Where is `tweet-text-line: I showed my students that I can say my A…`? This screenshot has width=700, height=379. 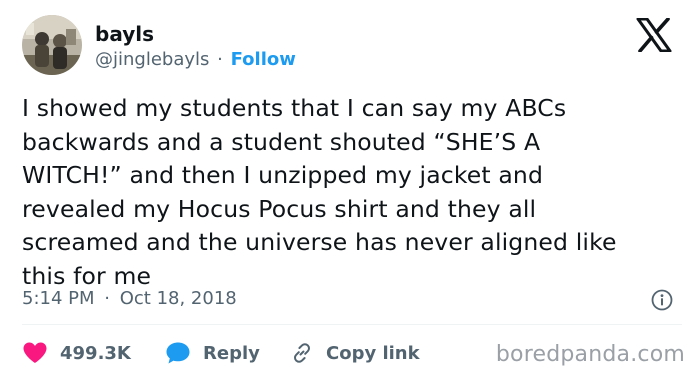 tweet-text-line: I showed my students that I can say my A… is located at coordinates (294, 108).